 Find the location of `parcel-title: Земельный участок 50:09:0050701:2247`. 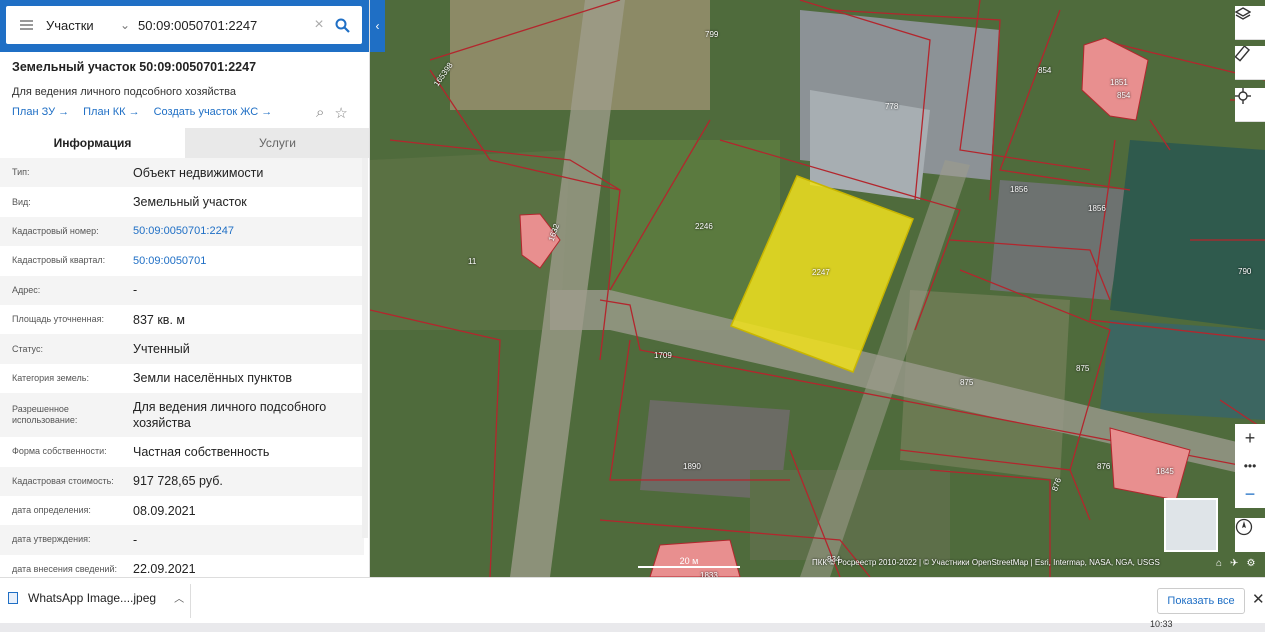

parcel-title: Земельный участок 50:09:0050701:2247 is located at coordinates (134, 67).